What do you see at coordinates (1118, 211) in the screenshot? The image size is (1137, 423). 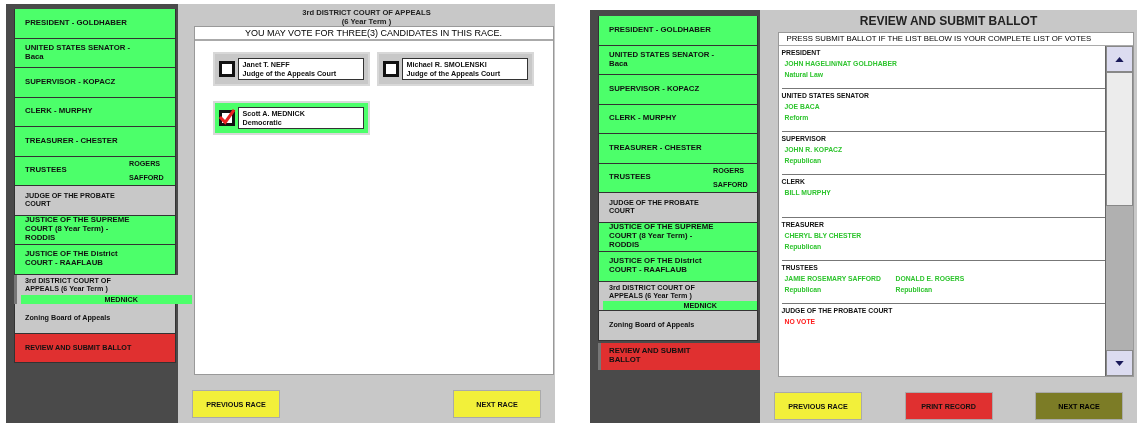 I see `scrollbar` at bounding box center [1118, 211].